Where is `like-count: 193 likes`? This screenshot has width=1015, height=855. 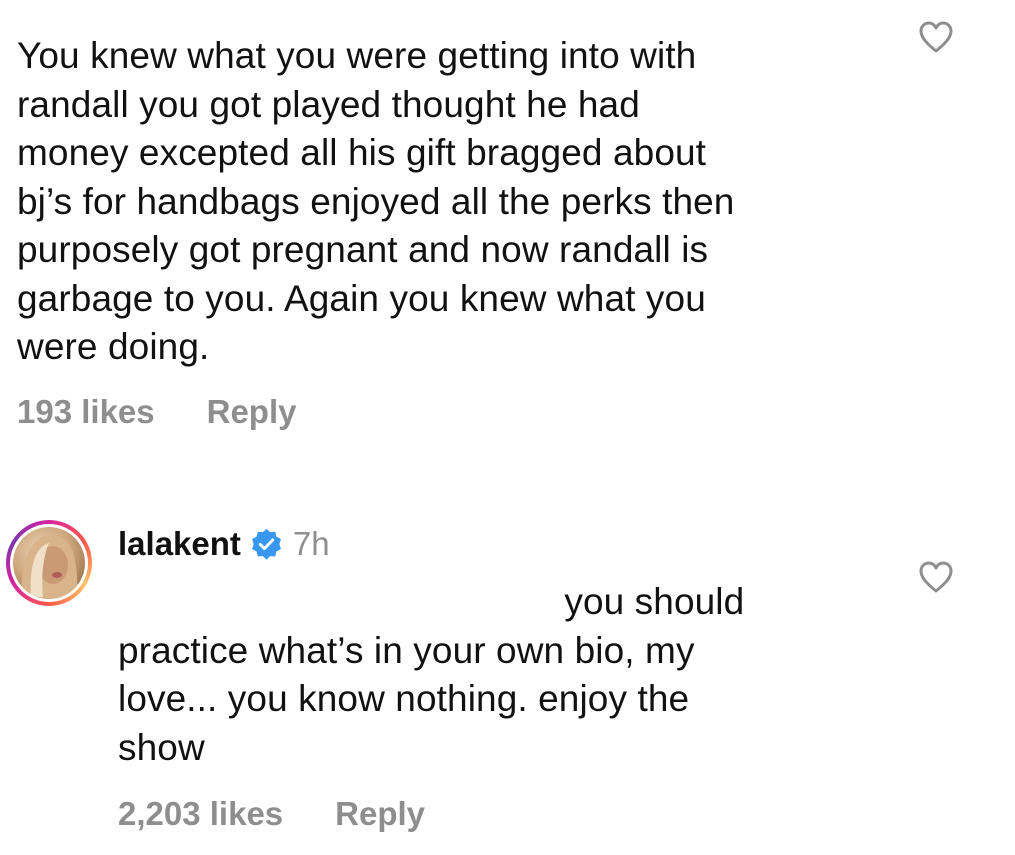 like-count: 193 likes is located at coordinates (86, 412).